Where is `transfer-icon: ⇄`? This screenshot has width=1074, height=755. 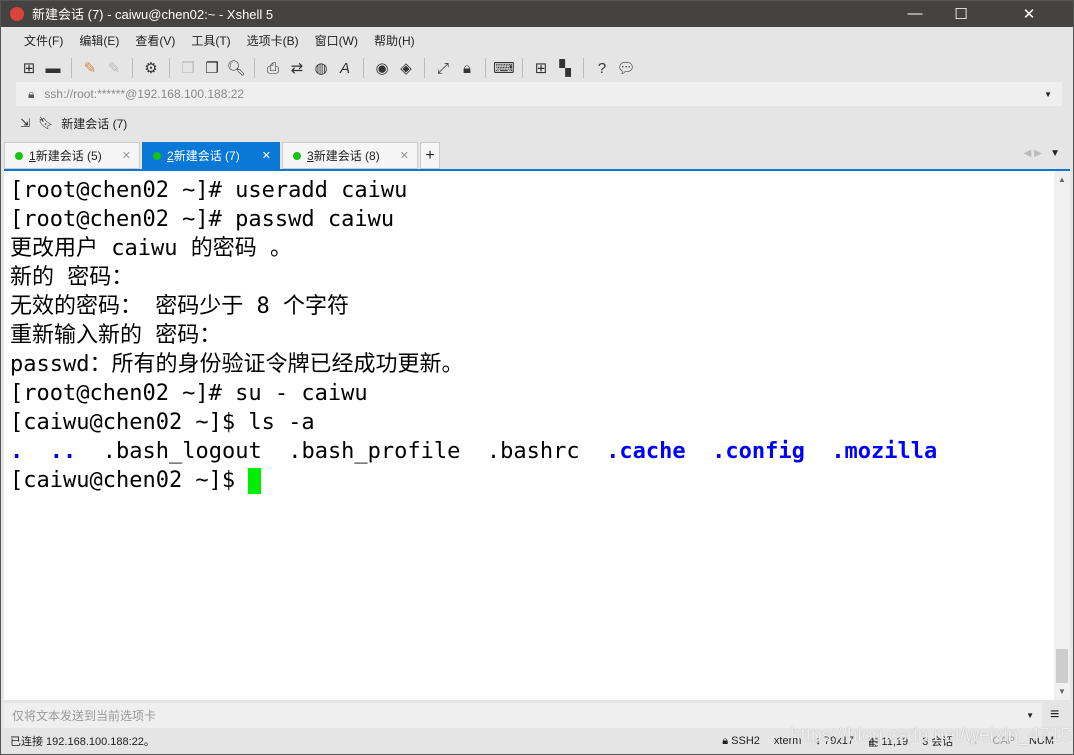
transfer-icon: ⇄ is located at coordinates (297, 68).